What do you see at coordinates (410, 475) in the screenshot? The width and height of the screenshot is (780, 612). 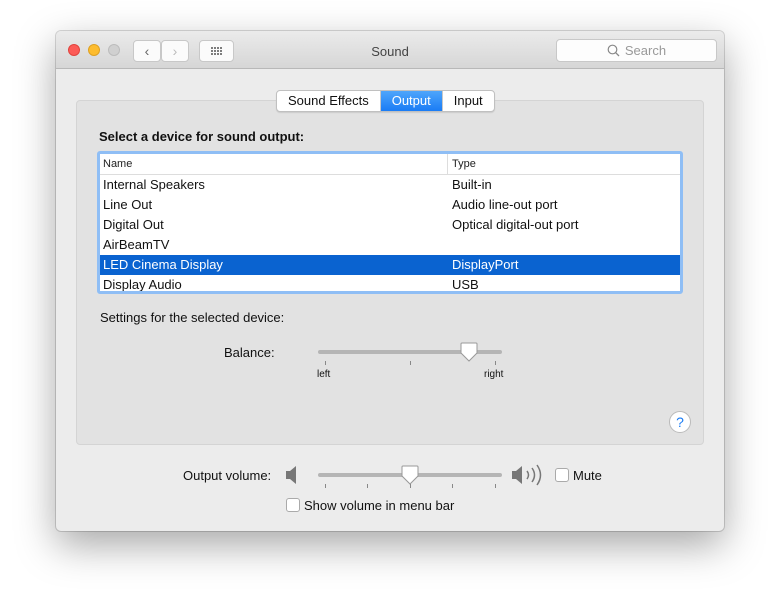 I see `volume-slider-thumb` at bounding box center [410, 475].